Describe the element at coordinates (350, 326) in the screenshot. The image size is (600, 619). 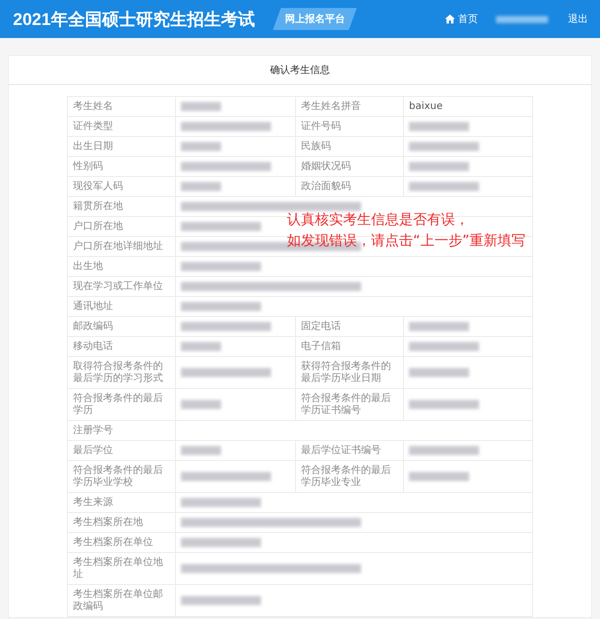
I see `field-label: 固定电话` at that location.